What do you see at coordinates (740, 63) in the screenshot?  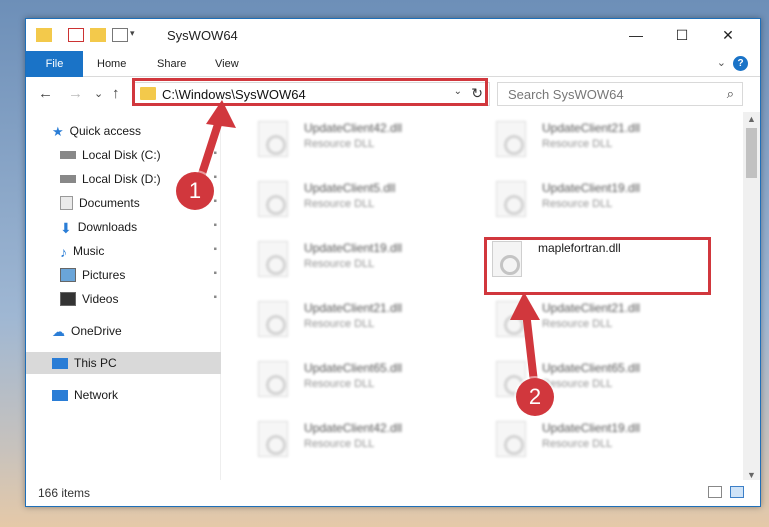 I see `help-button: ?` at bounding box center [740, 63].